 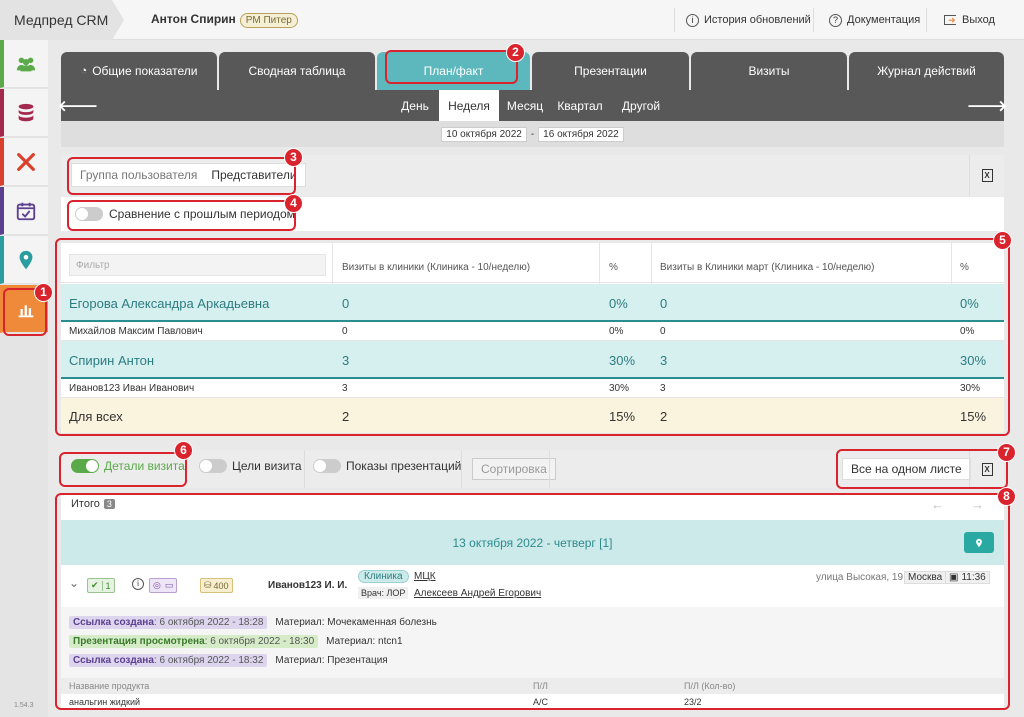 What do you see at coordinates (969, 20) in the screenshot?
I see `logout-button: ➜ Выход` at bounding box center [969, 20].